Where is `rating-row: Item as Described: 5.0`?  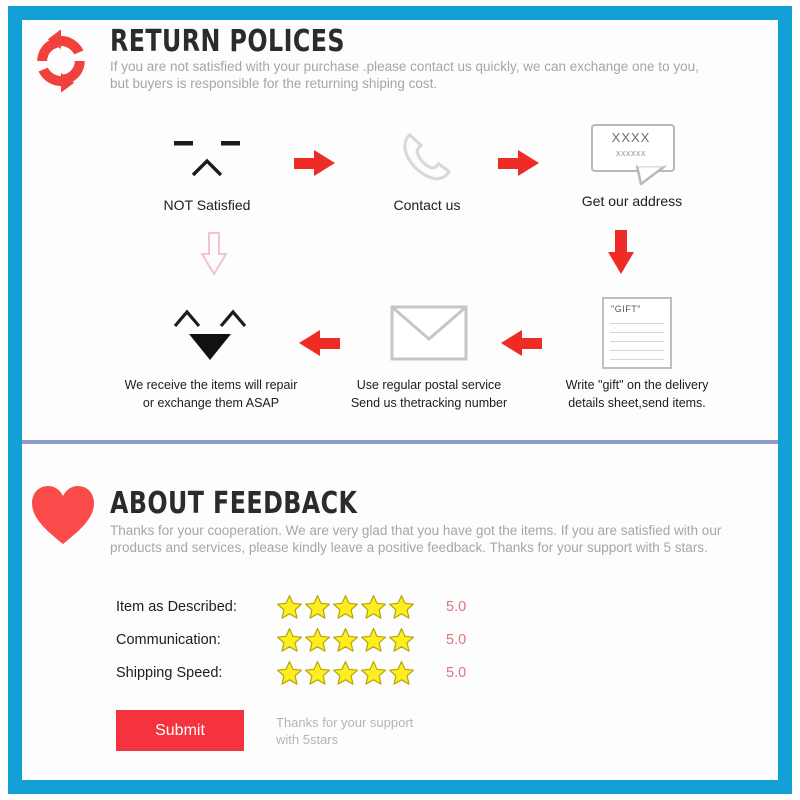
rating-row: Item as Described: 5.0 is located at coordinates (326, 606).